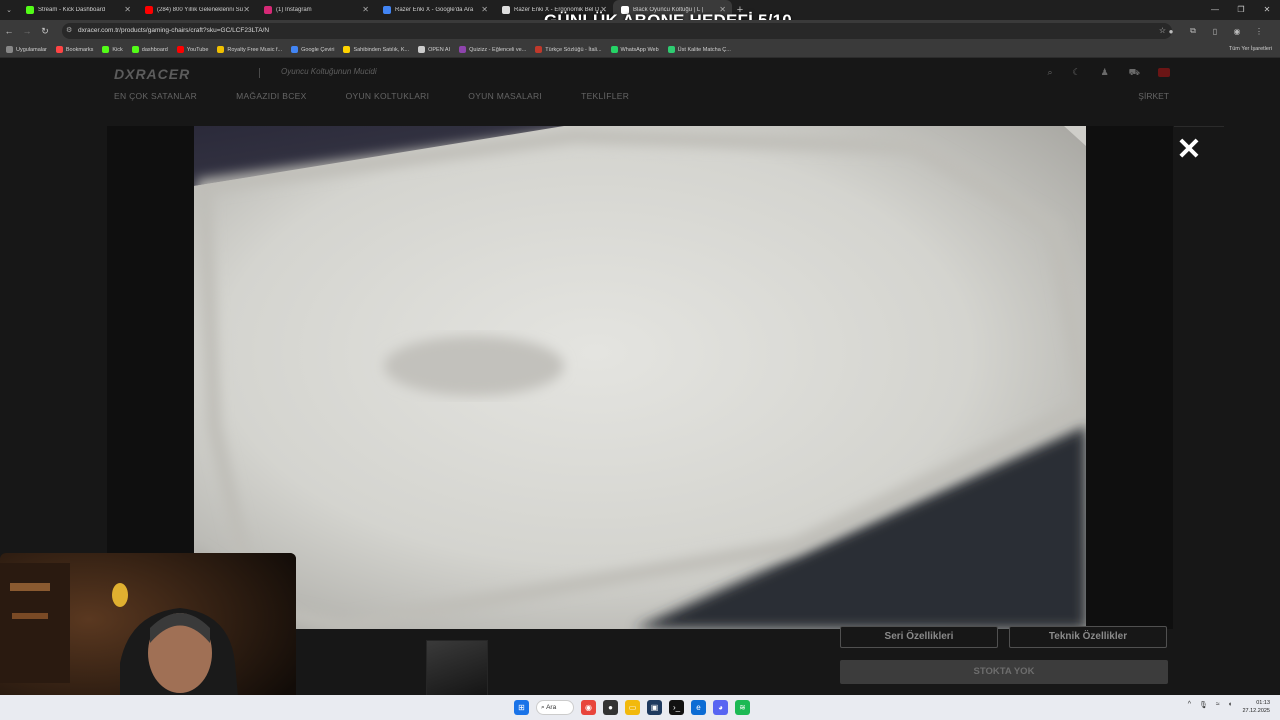 The image size is (1280, 720). I want to click on system-tray: ^ 🎙 ≈ ◖, so click(1210, 705).